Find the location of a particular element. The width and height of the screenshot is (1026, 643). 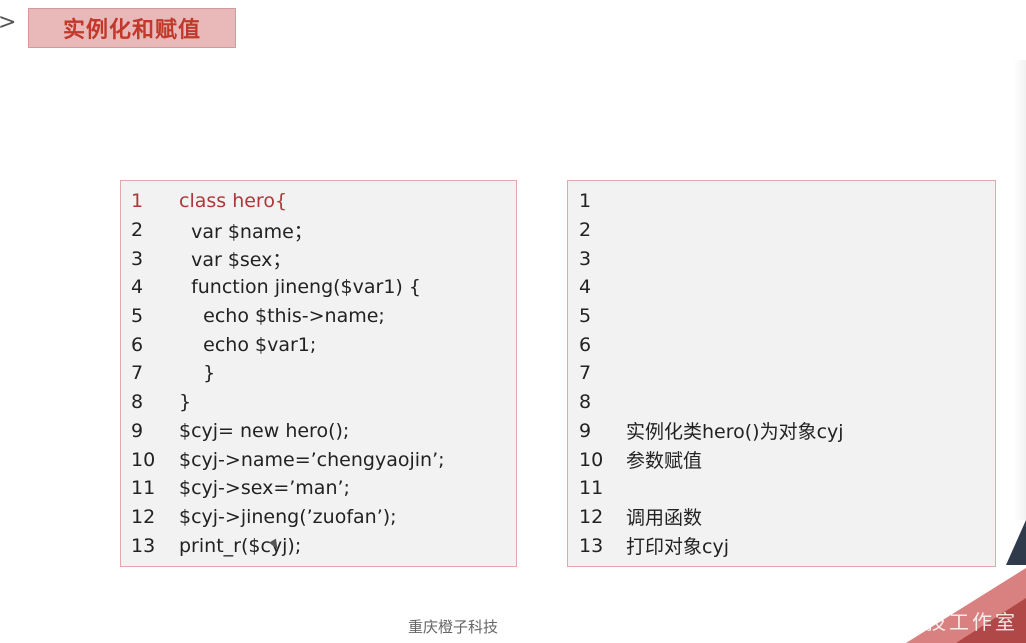

code-text: var $sex； is located at coordinates (235, 260).